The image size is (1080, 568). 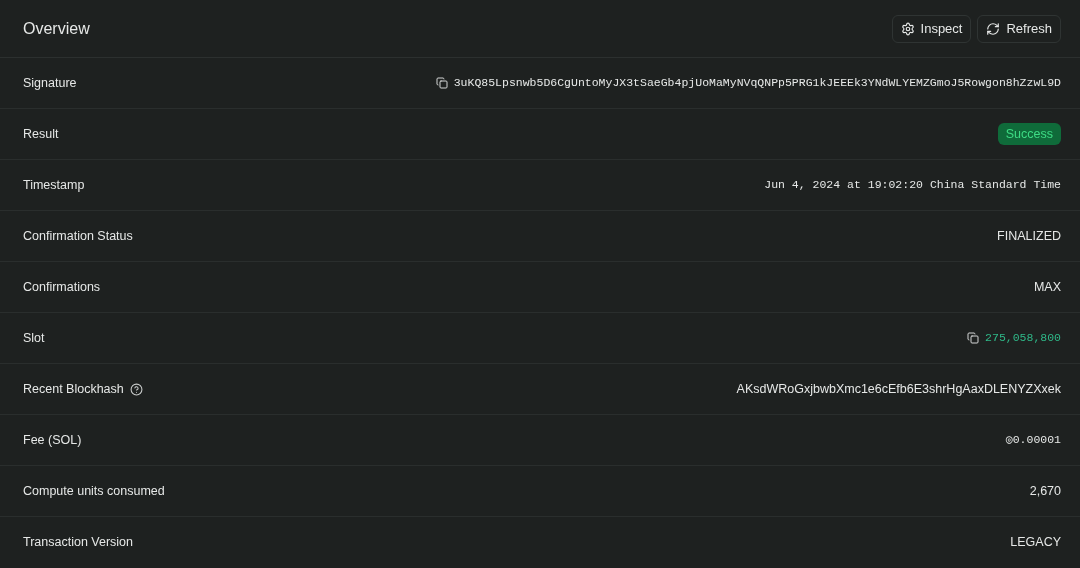 What do you see at coordinates (50, 83) in the screenshot?
I see `field-label: Signature` at bounding box center [50, 83].